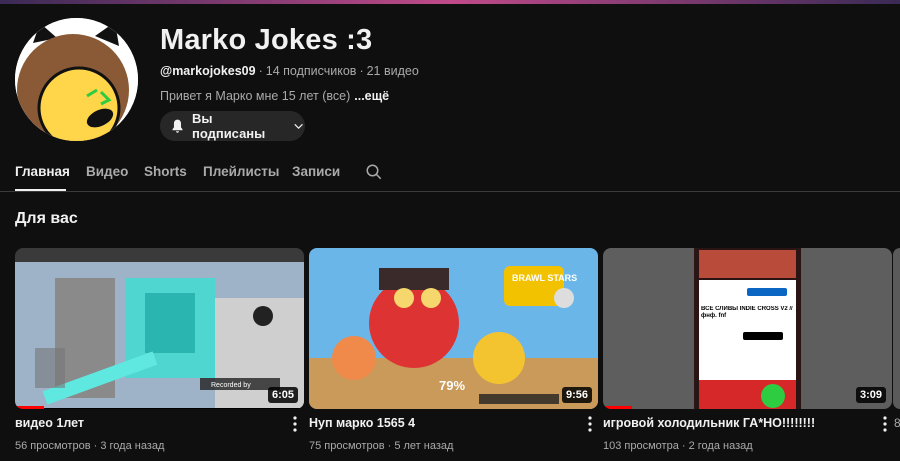 This screenshot has height=461, width=900. I want to click on video-meta: 103 просмотра · 2 года назад, so click(678, 446).